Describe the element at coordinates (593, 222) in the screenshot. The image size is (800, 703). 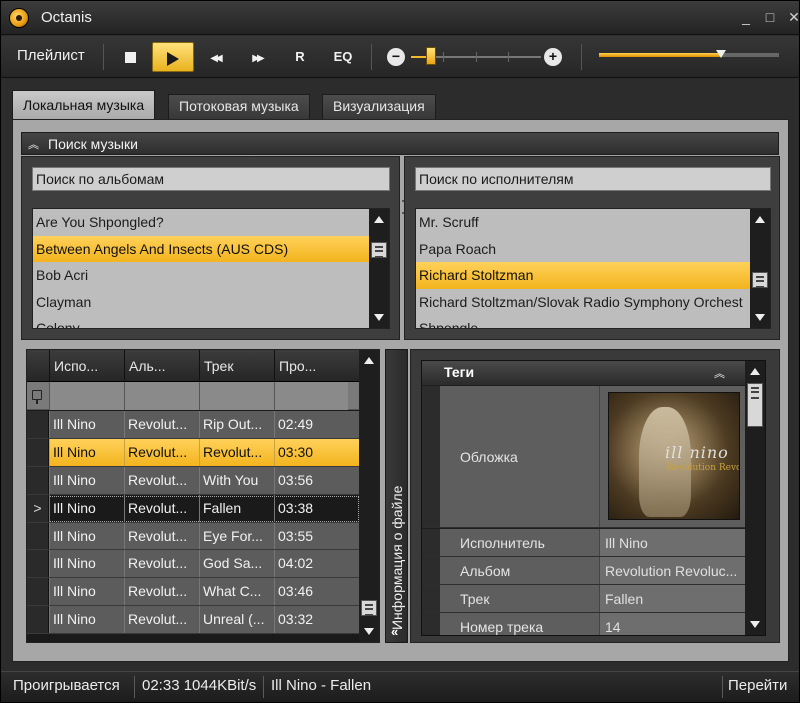
I see `artist-list-item: Mr. Scruff` at that location.